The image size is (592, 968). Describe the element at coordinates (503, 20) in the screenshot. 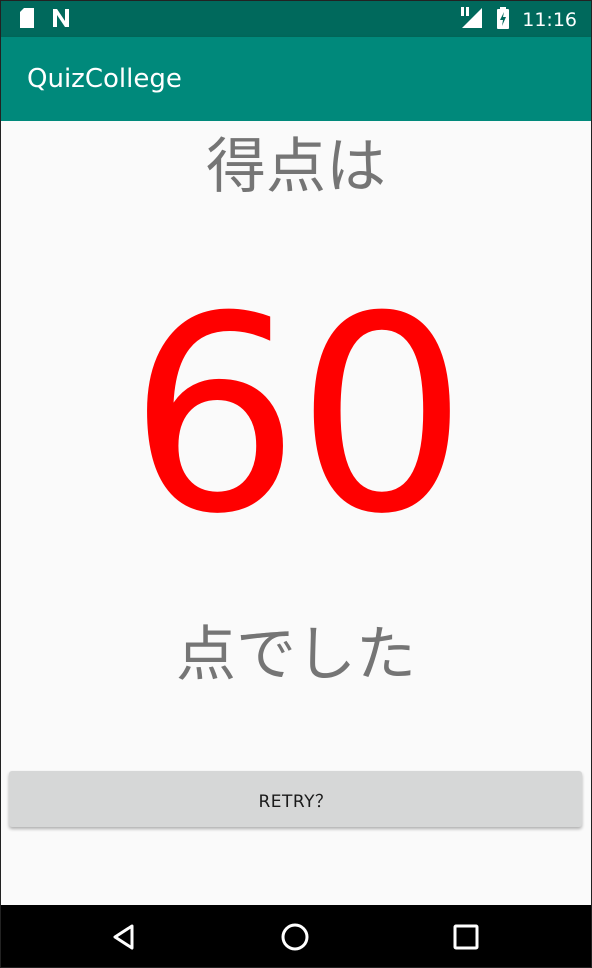

I see `battery-icon` at that location.